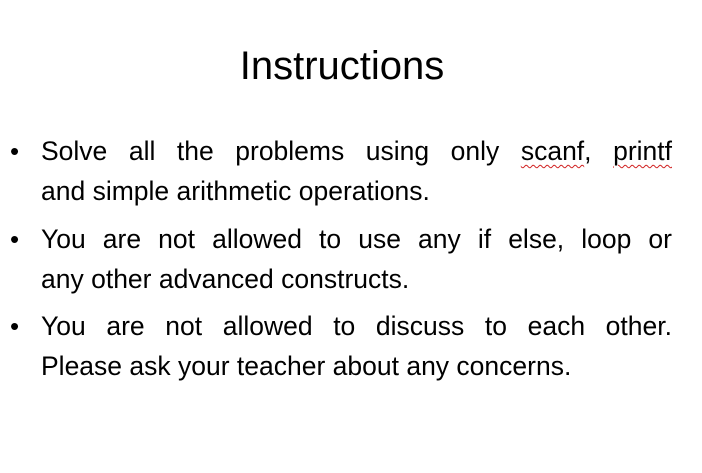 This screenshot has height=473, width=702. I want to click on spellcheck-flagged-word: scanf, so click(552, 151).